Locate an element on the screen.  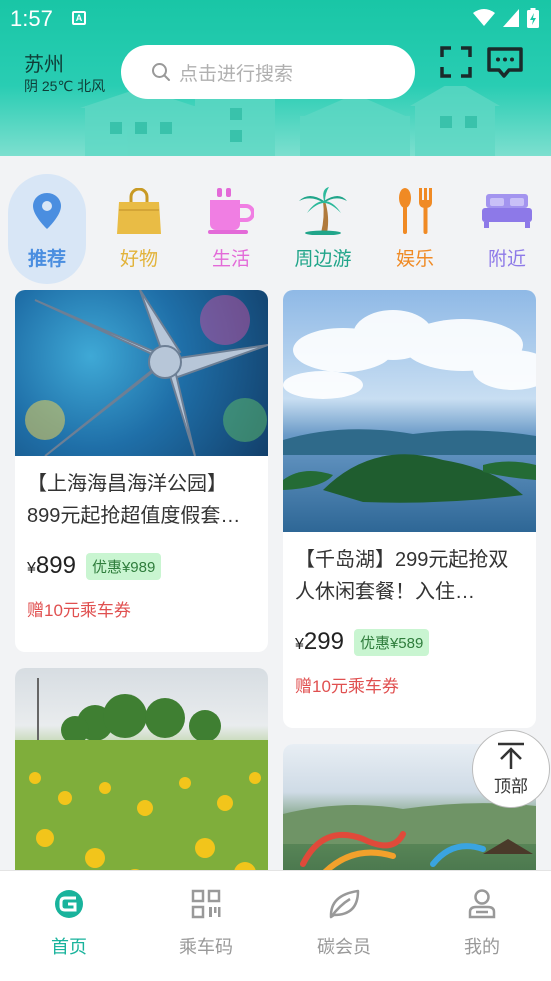
status-bar: 1:57 A is located at coordinates (275, 18).